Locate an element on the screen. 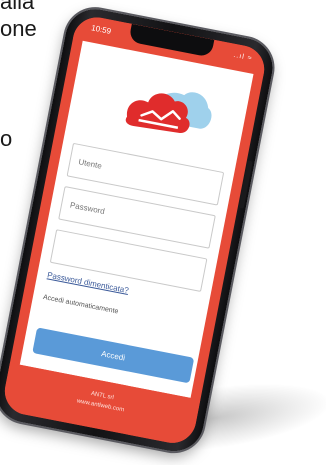  cloud-logo-icon is located at coordinates (168, 112).